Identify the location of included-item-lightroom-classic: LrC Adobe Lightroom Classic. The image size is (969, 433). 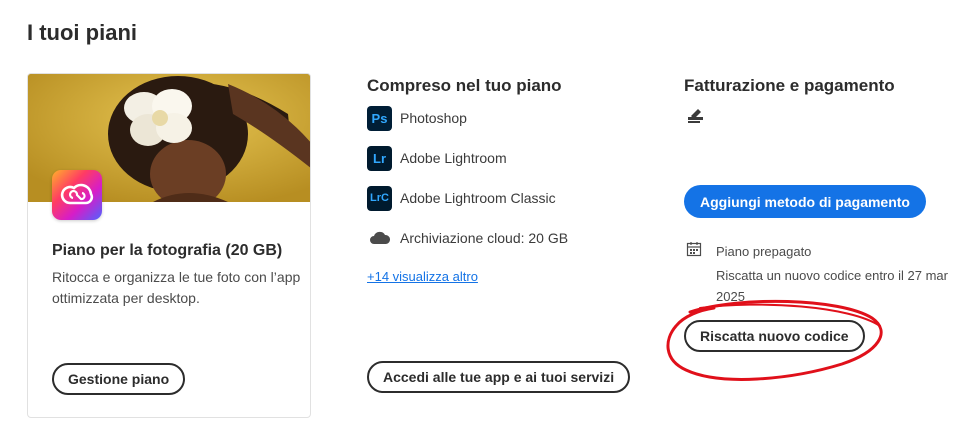
(461, 198).